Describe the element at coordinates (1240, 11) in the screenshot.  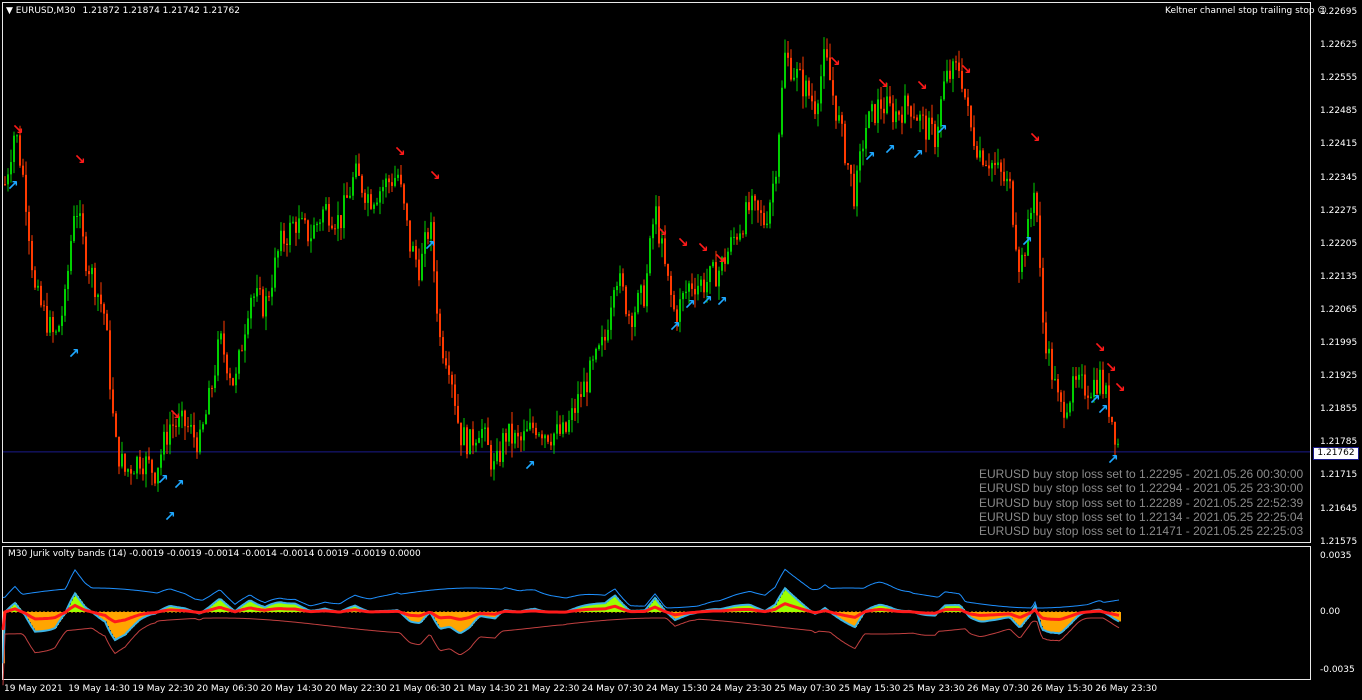
I see `indicator-name: Keltner channel stop trailing stop` at that location.